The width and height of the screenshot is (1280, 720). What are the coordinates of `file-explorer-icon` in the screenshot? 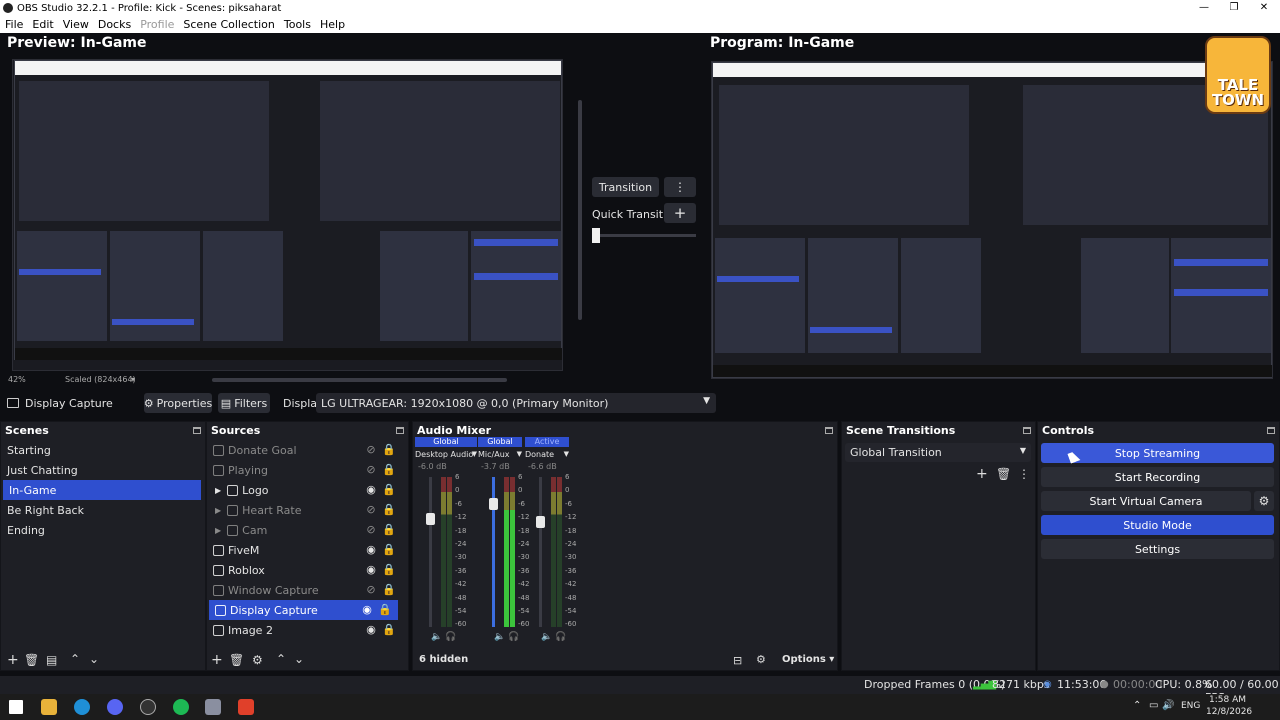 It's located at (49, 707).